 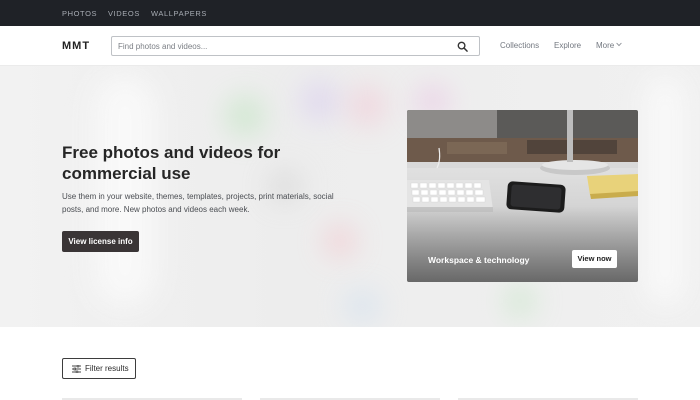 What do you see at coordinates (605, 45) in the screenshot?
I see `more-menu: More` at bounding box center [605, 45].